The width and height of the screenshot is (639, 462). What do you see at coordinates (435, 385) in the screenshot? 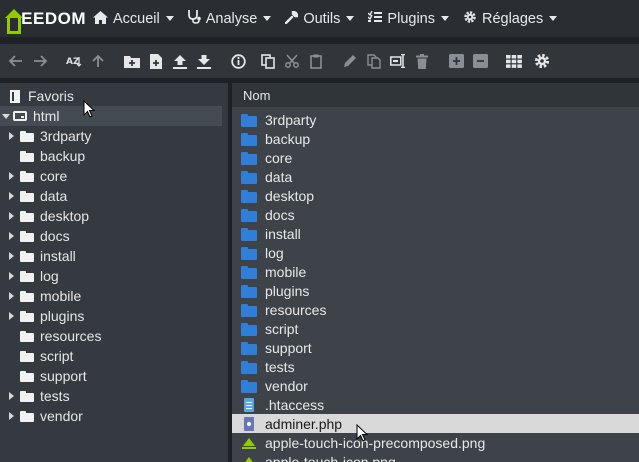
I see `file-row: vendor` at bounding box center [435, 385].